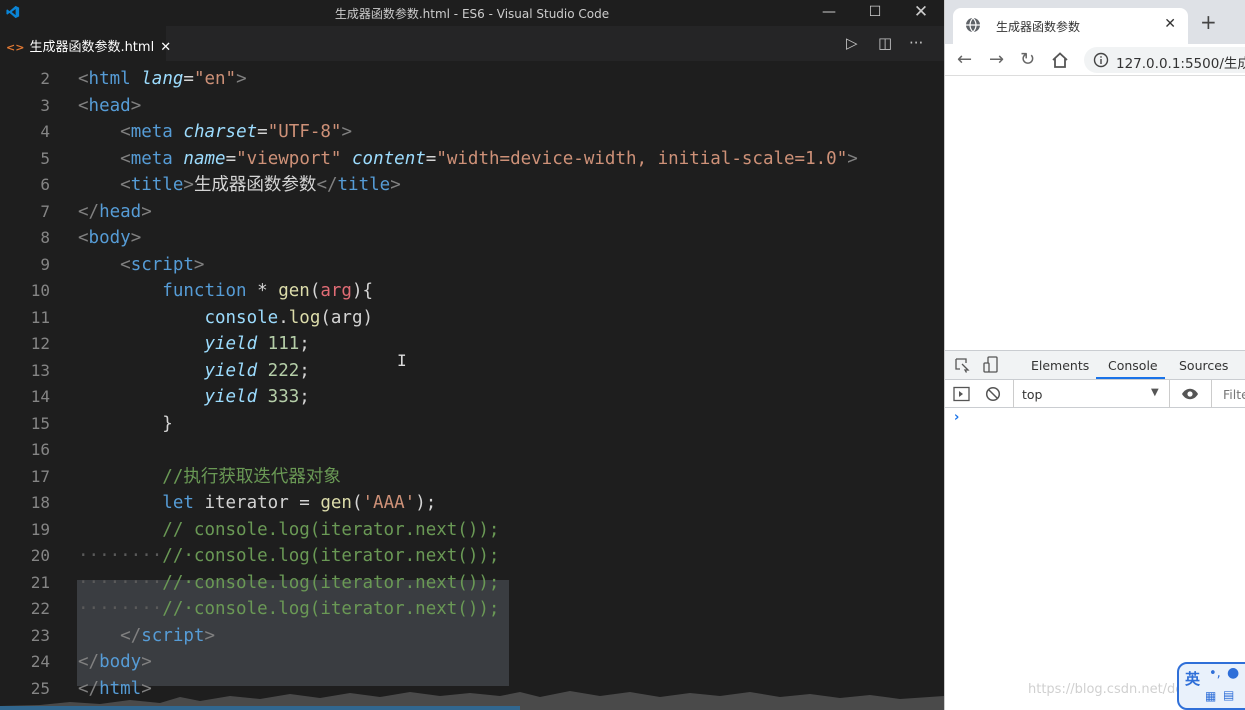  Describe the element at coordinates (956, 417) in the screenshot. I see `console-prompt-icon: ›` at that location.